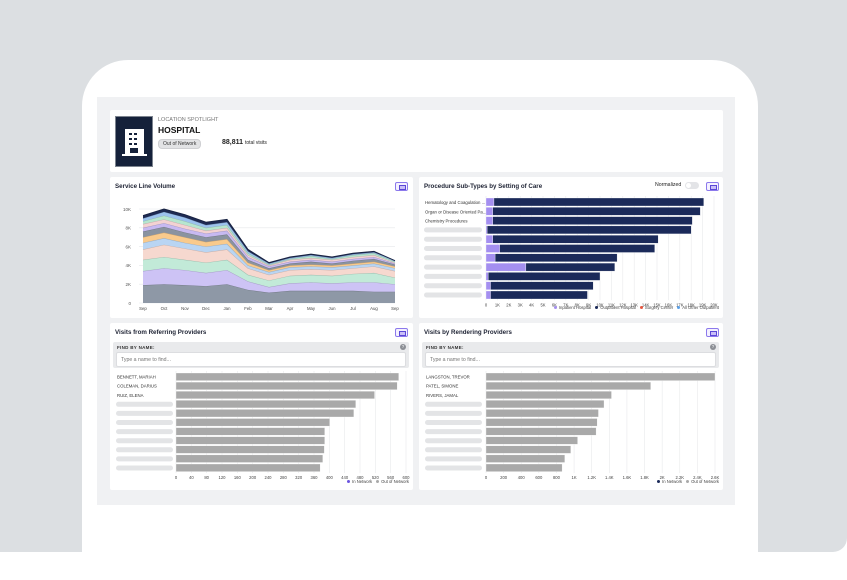 The height and width of the screenshot is (580, 847). Describe the element at coordinates (644, 477) in the screenshot. I see `x-tick-label: 1.8K` at that location.